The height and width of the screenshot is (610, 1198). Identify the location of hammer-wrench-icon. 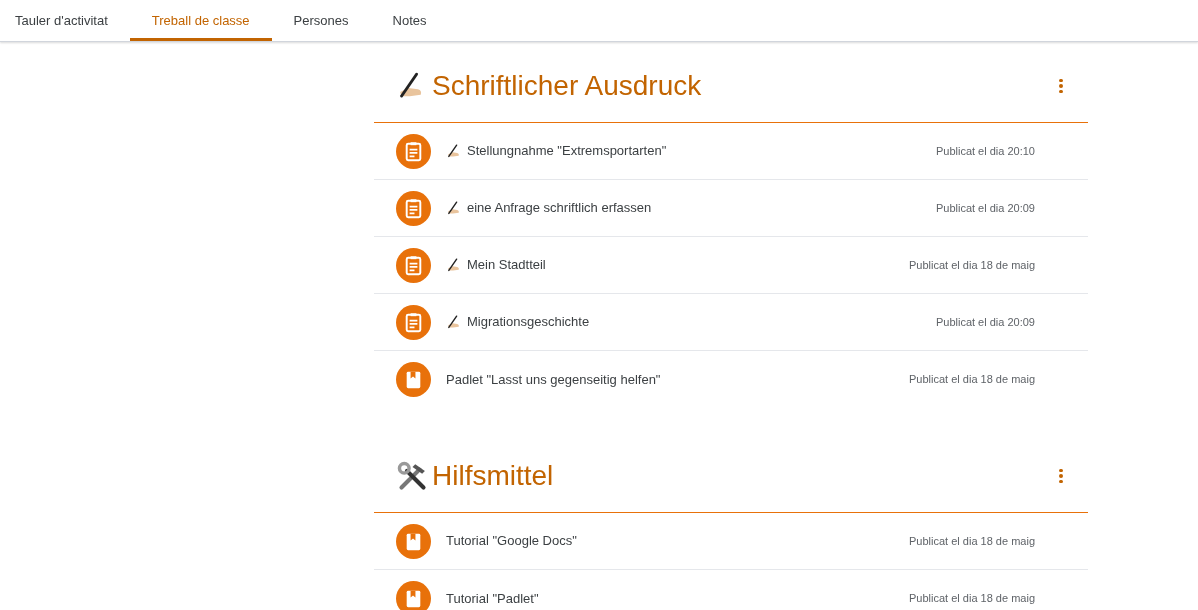
(412, 476).